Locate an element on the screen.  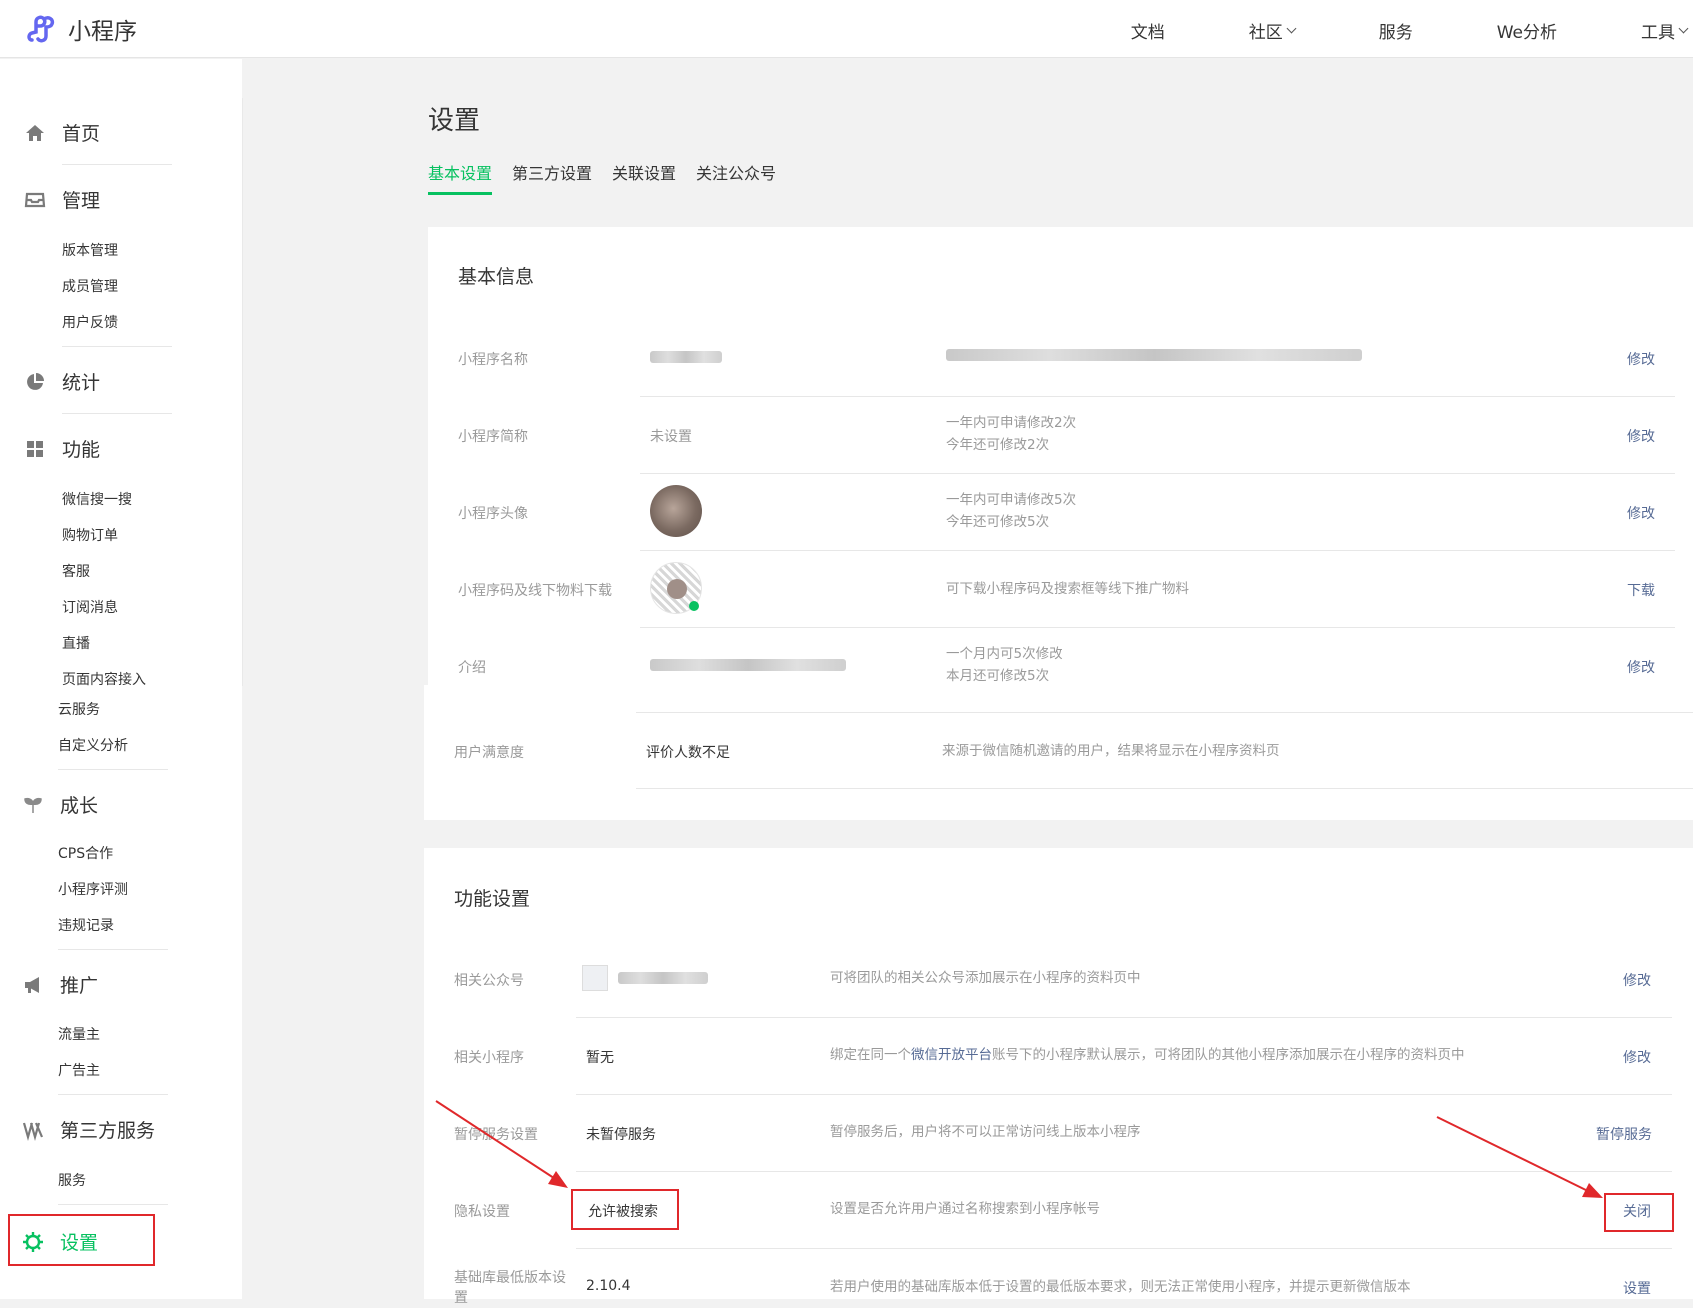
top-bar: 小程序 文档 社区 服务 We分析 工具 is located at coordinates (846, 29).